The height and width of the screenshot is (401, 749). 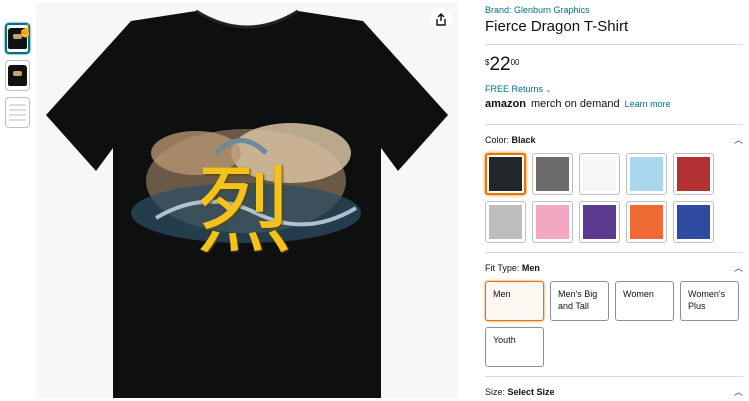 What do you see at coordinates (514, 301) in the screenshot?
I see `fit-option-men: Men` at bounding box center [514, 301].